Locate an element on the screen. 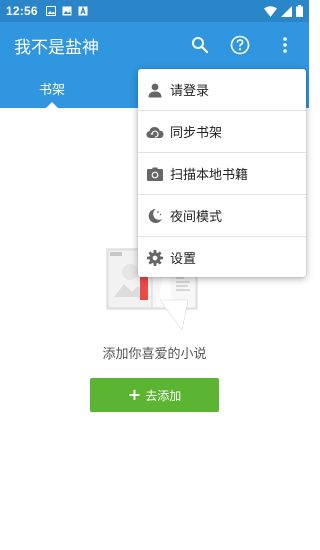  menu-item-login: 请登录 is located at coordinates (222, 89).